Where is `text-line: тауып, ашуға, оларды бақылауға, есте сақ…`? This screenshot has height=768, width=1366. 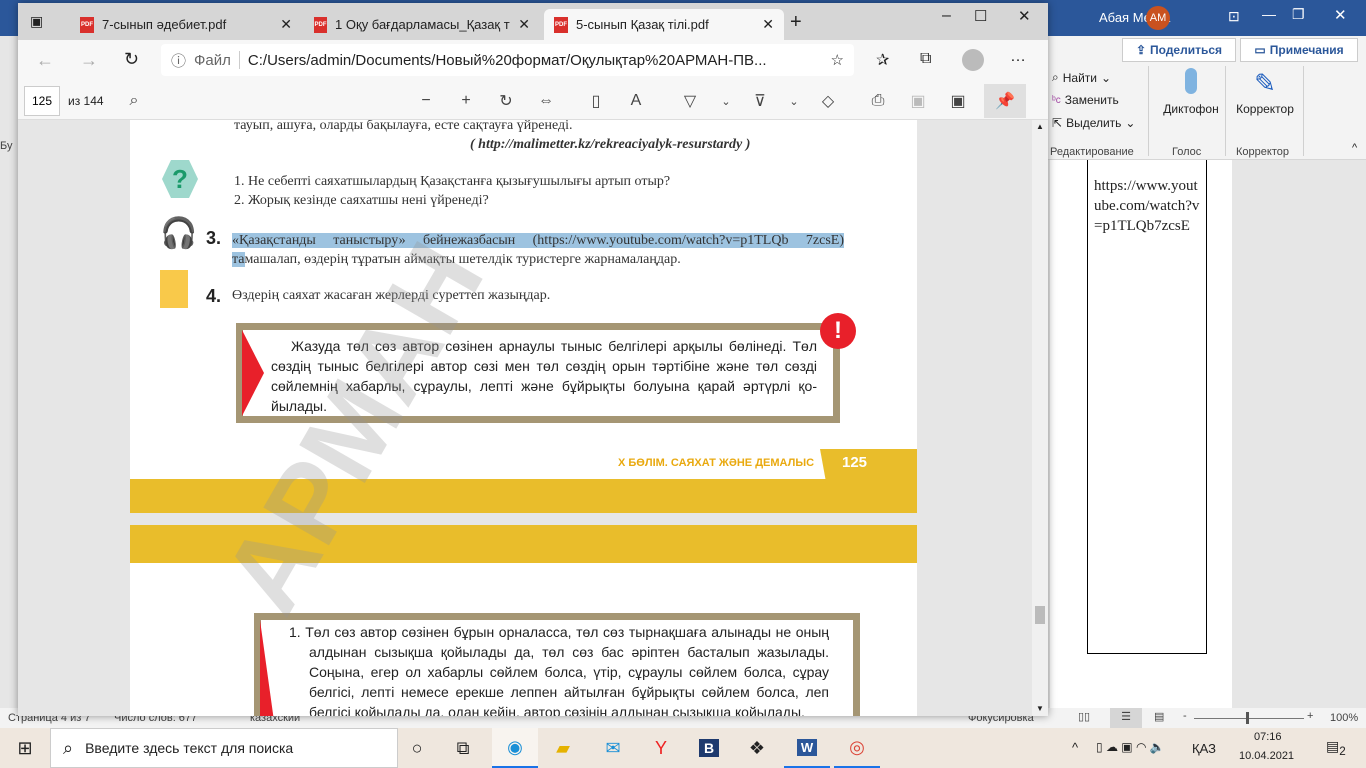 text-line: тауып, ашуға, оларды бақылауға, есте сақ… is located at coordinates (403, 126).